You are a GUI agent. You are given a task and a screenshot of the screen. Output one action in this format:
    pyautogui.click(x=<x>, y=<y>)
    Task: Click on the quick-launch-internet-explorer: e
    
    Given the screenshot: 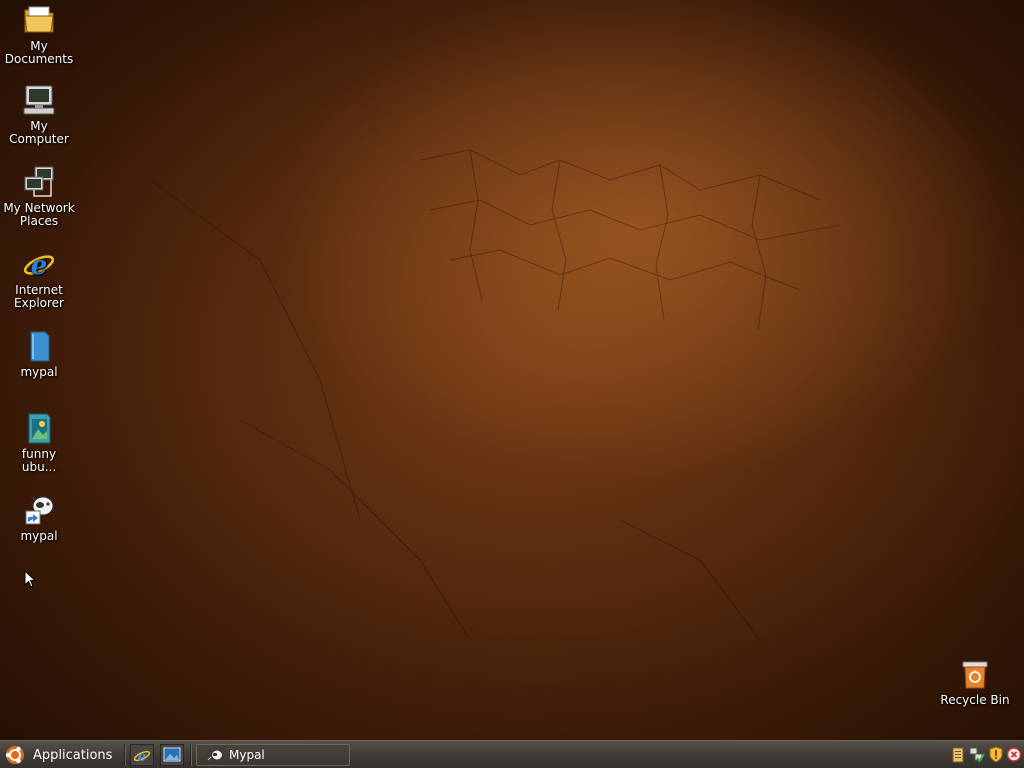 What is the action you would take?
    pyautogui.click(x=142, y=755)
    